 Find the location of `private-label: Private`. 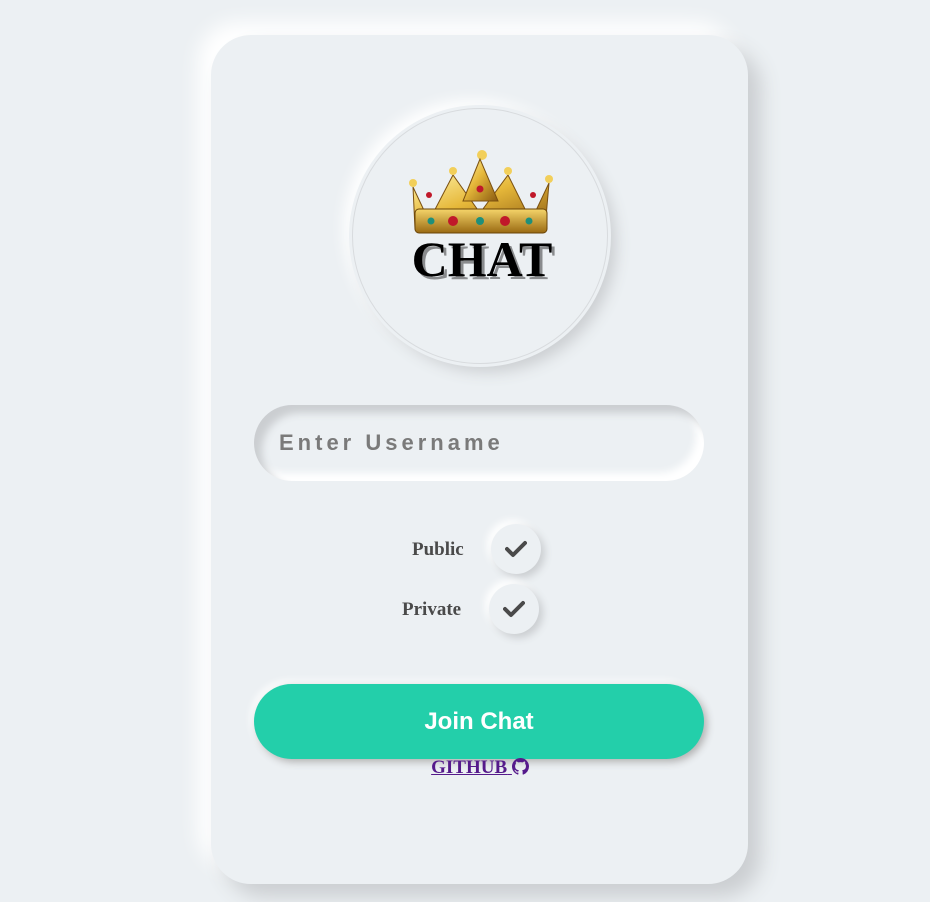

private-label: Private is located at coordinates (432, 609).